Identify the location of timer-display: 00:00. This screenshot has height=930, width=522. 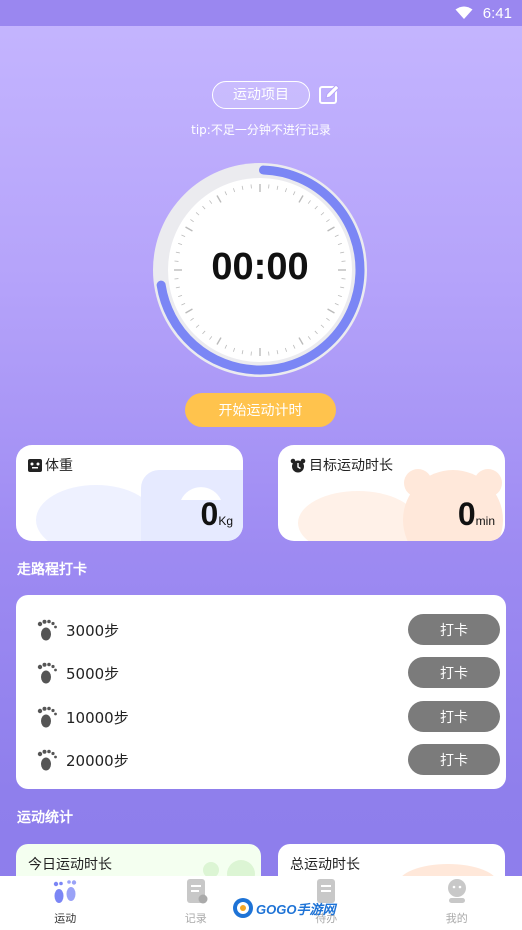
(260, 267).